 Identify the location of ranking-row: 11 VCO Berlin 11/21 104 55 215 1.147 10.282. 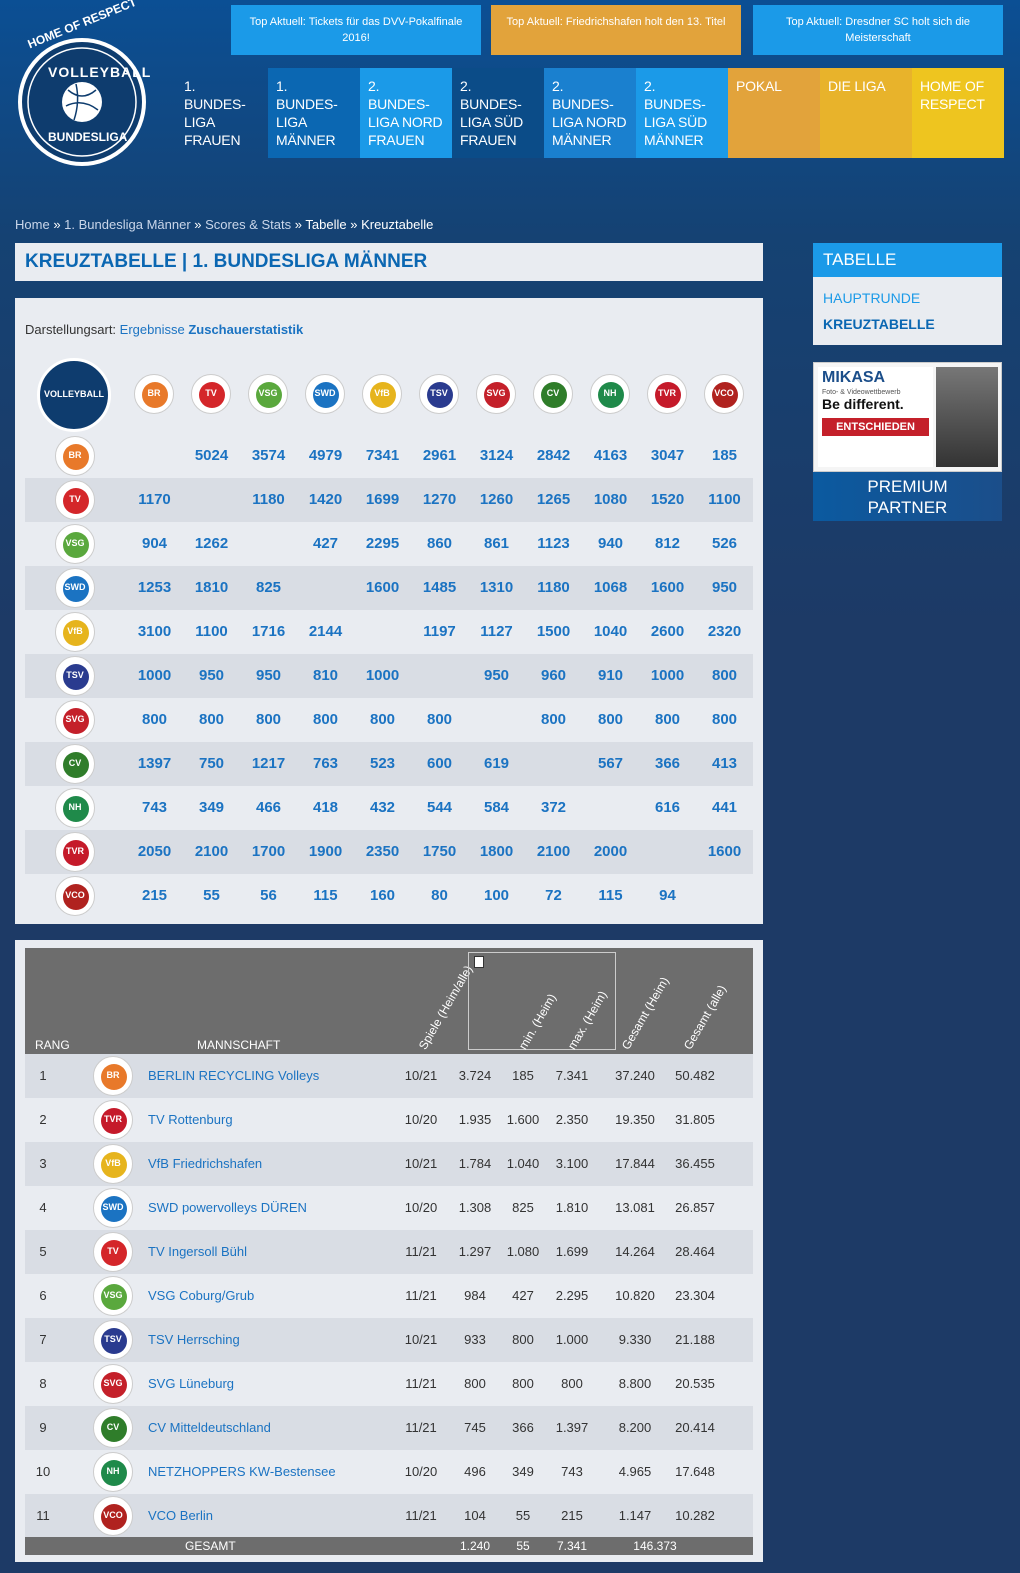
(389, 1516).